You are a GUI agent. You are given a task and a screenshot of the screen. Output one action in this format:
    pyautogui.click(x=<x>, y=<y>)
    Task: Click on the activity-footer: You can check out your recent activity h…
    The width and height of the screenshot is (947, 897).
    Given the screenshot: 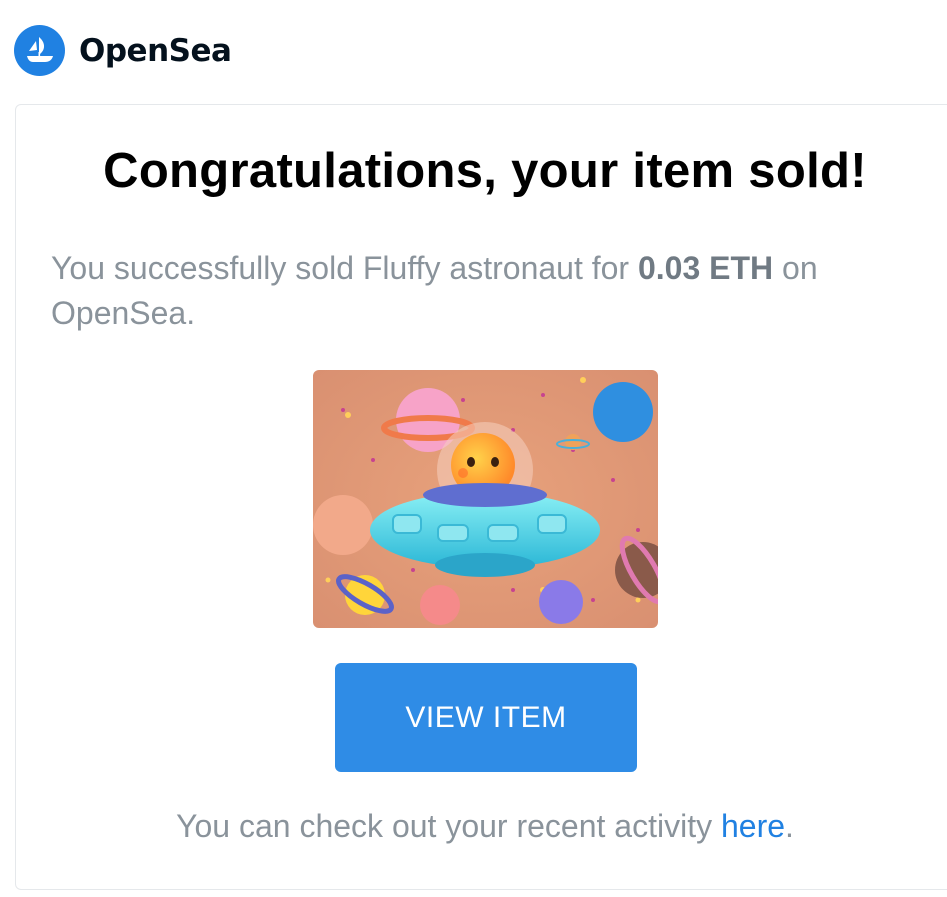 What is the action you would take?
    pyautogui.click(x=473, y=826)
    